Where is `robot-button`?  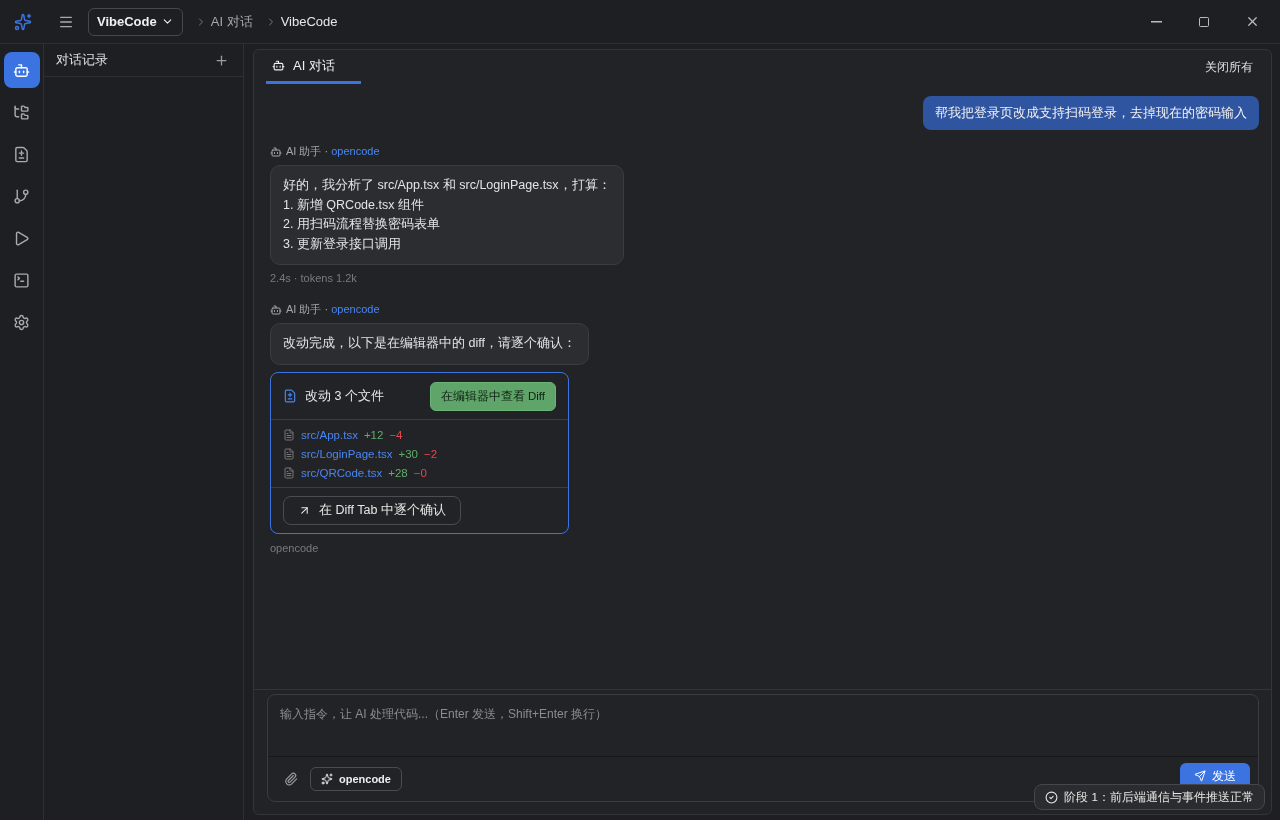 robot-button is located at coordinates (21, 70).